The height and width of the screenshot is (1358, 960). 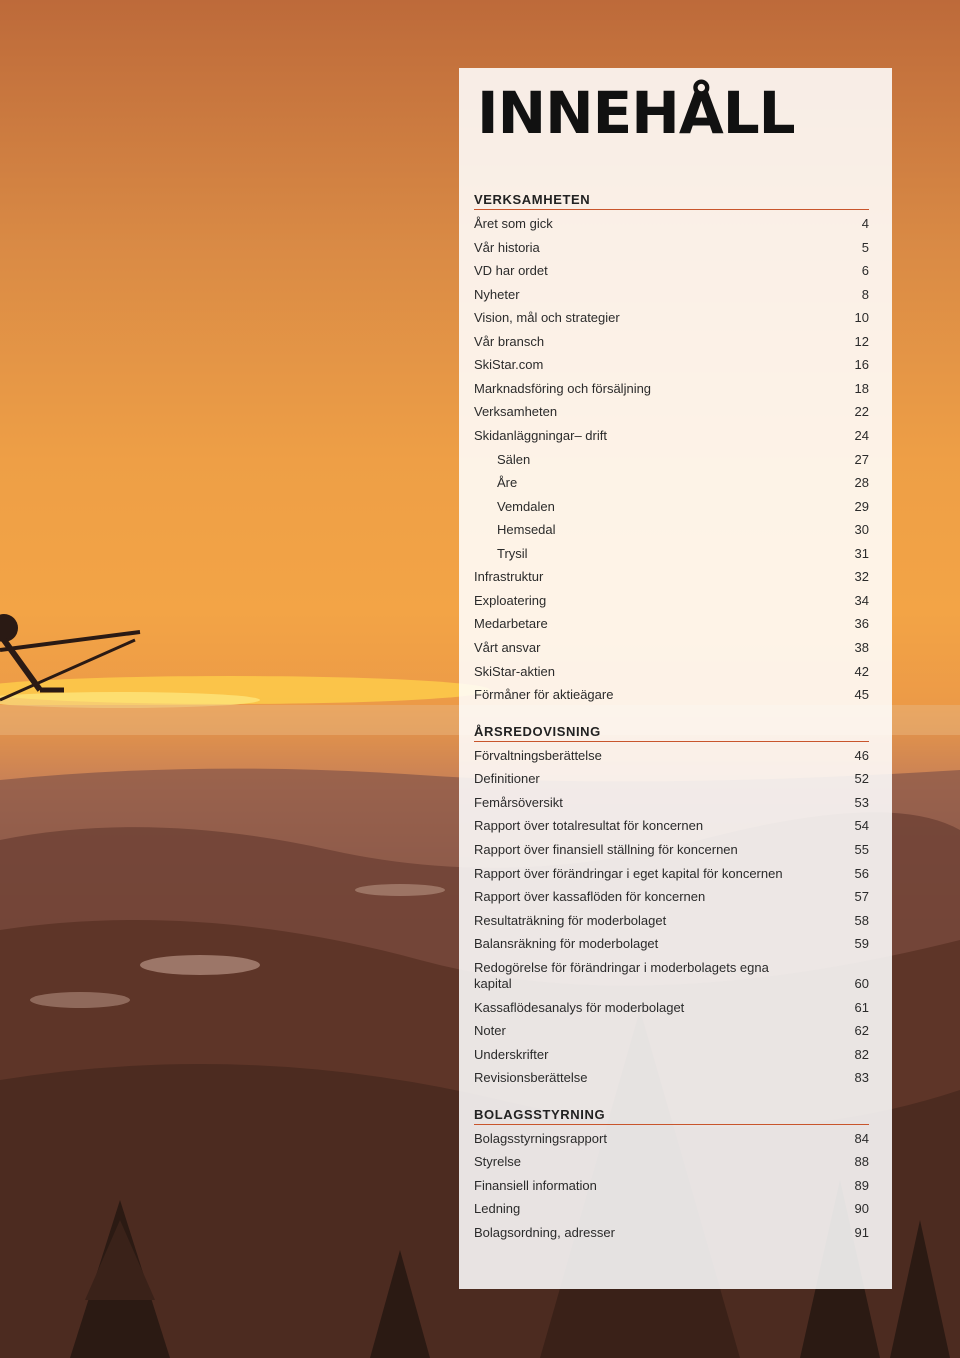 I want to click on toc-entry-label: Vår historia, so click(x=507, y=247).